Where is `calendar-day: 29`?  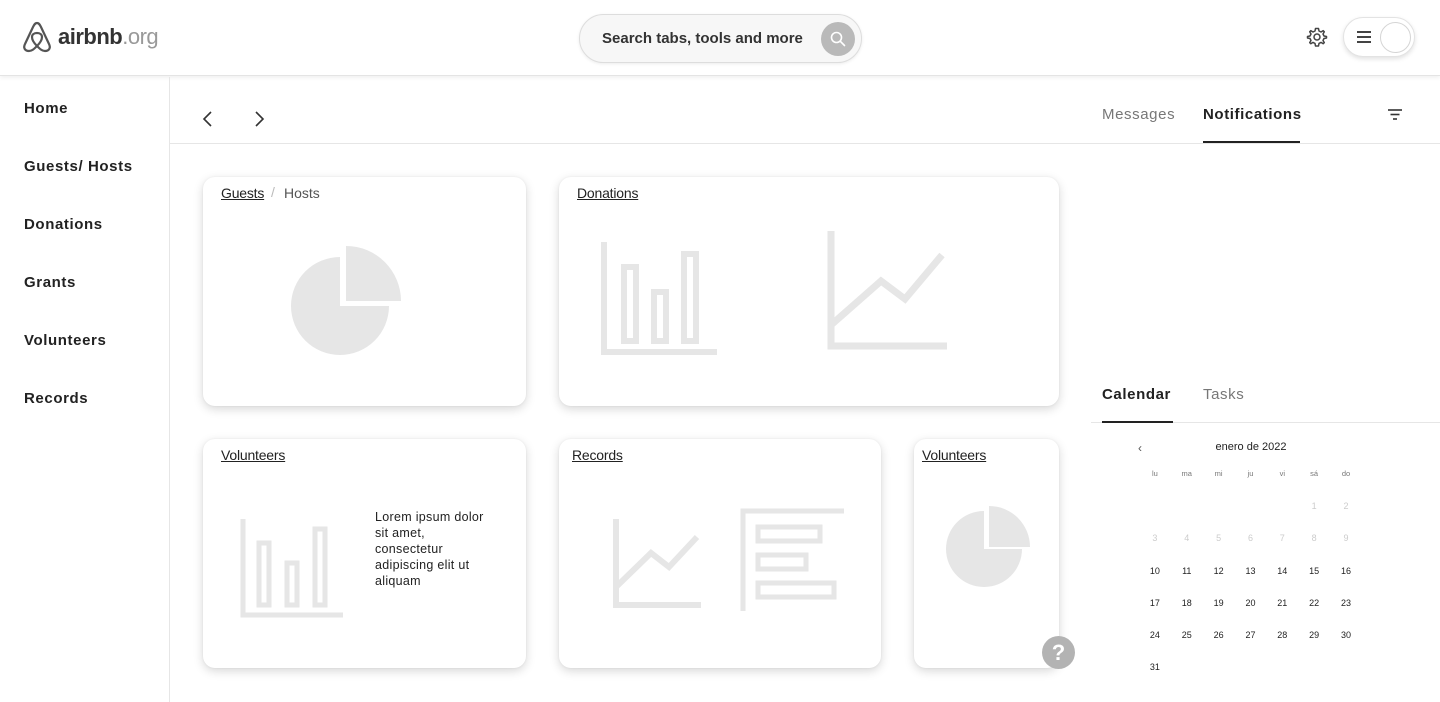
calendar-day: 29 is located at coordinates (1314, 646).